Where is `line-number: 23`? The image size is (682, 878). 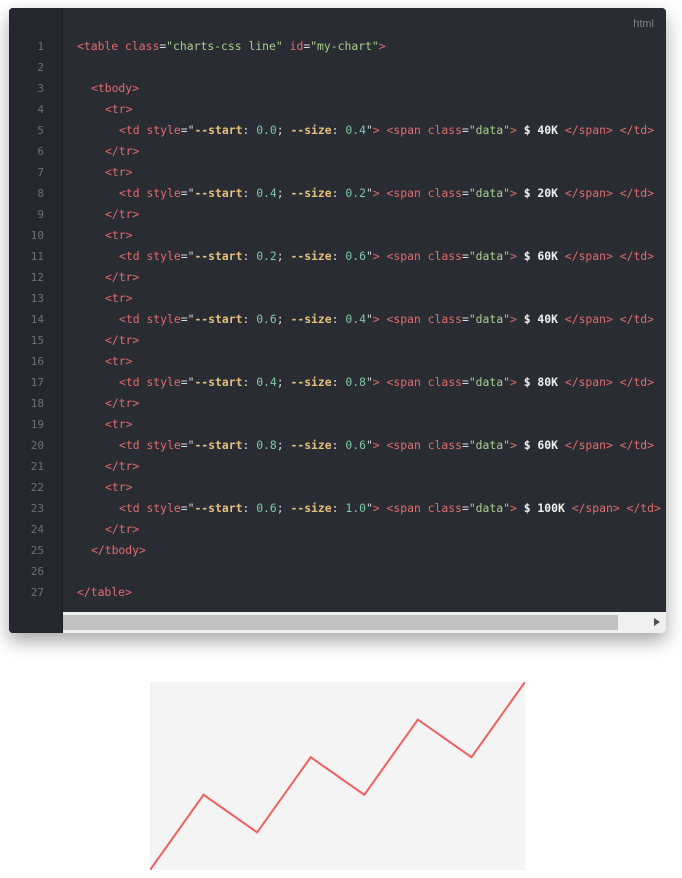 line-number: 23 is located at coordinates (37, 508).